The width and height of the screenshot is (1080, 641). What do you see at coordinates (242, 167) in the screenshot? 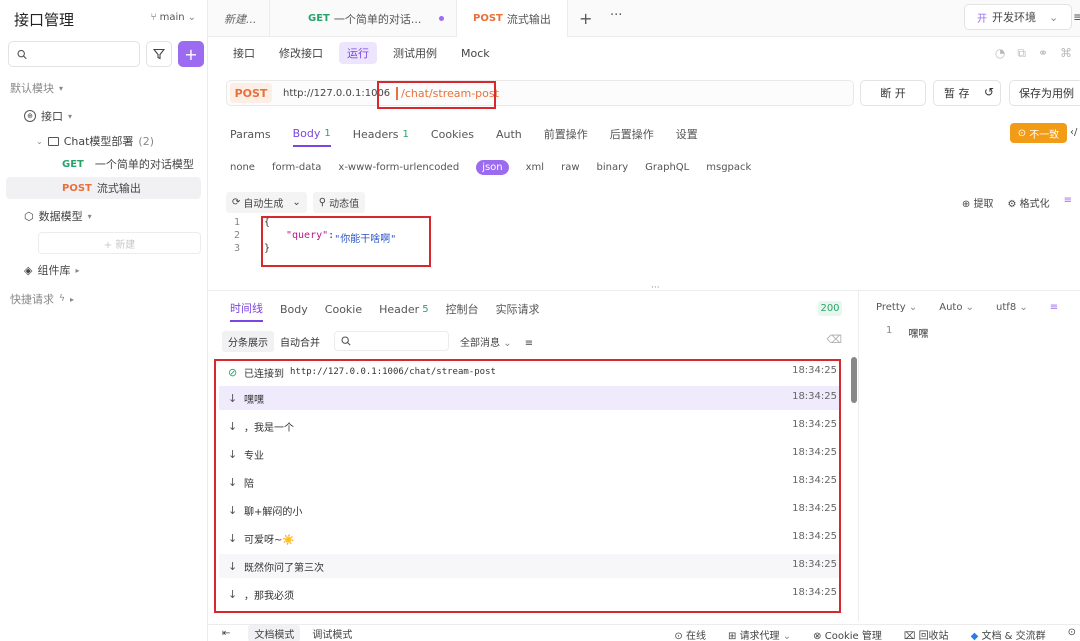
I see `body-type-none: none` at bounding box center [242, 167].